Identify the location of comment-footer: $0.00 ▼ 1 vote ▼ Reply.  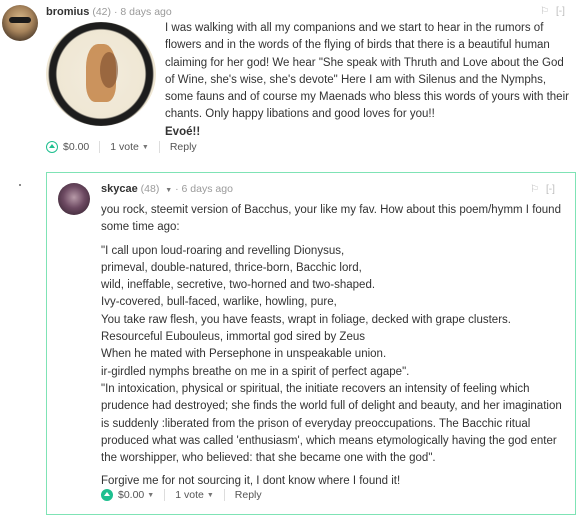
(181, 495).